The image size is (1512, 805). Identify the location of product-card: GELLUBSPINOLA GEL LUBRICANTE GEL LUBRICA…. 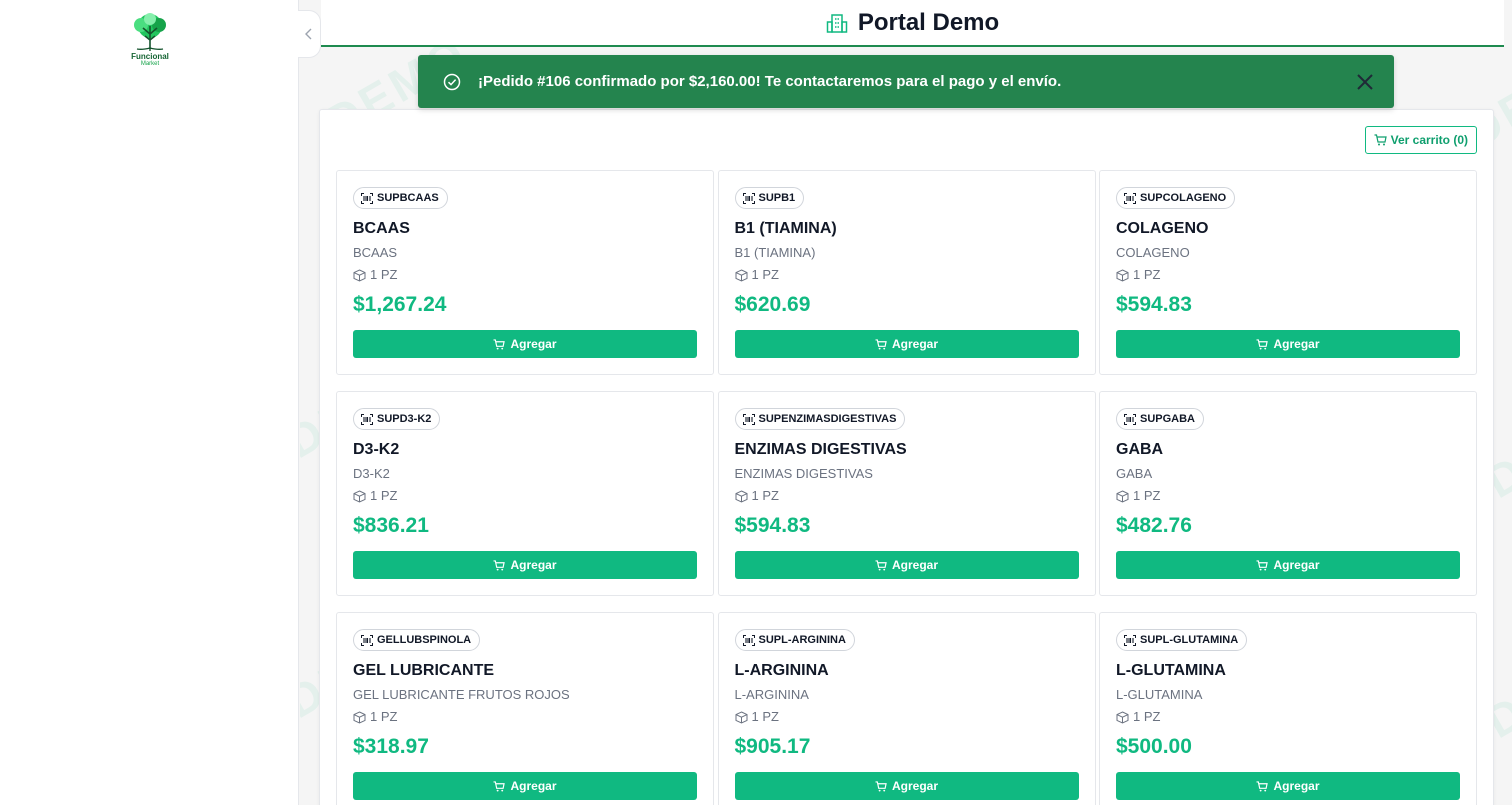
(525, 708).